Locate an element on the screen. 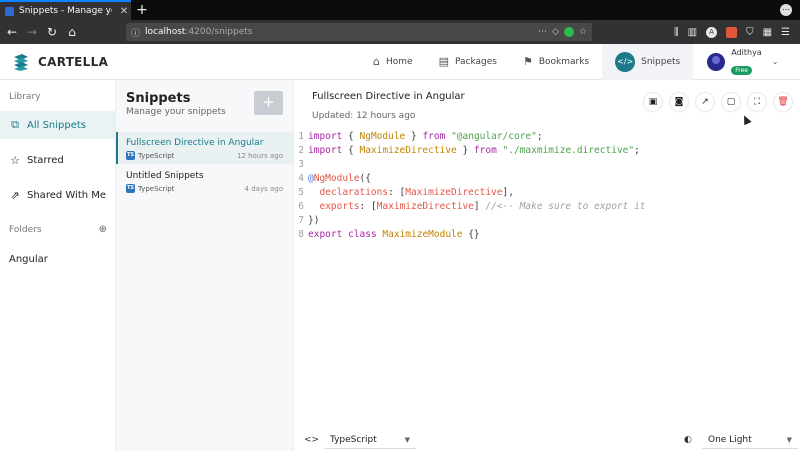  extension-box-icon: ▦ is located at coordinates (767, 32).